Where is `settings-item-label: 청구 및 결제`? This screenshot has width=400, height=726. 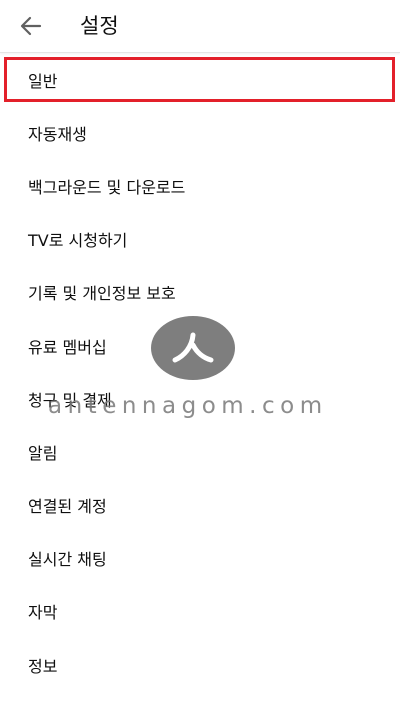
settings-item-label: 청구 및 결제 is located at coordinates (70, 400).